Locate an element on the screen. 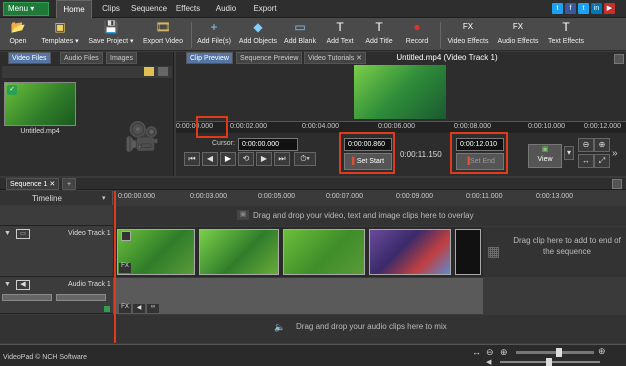 The width and height of the screenshot is (626, 366). add-text-button: T Add Text is located at coordinates (340, 34).